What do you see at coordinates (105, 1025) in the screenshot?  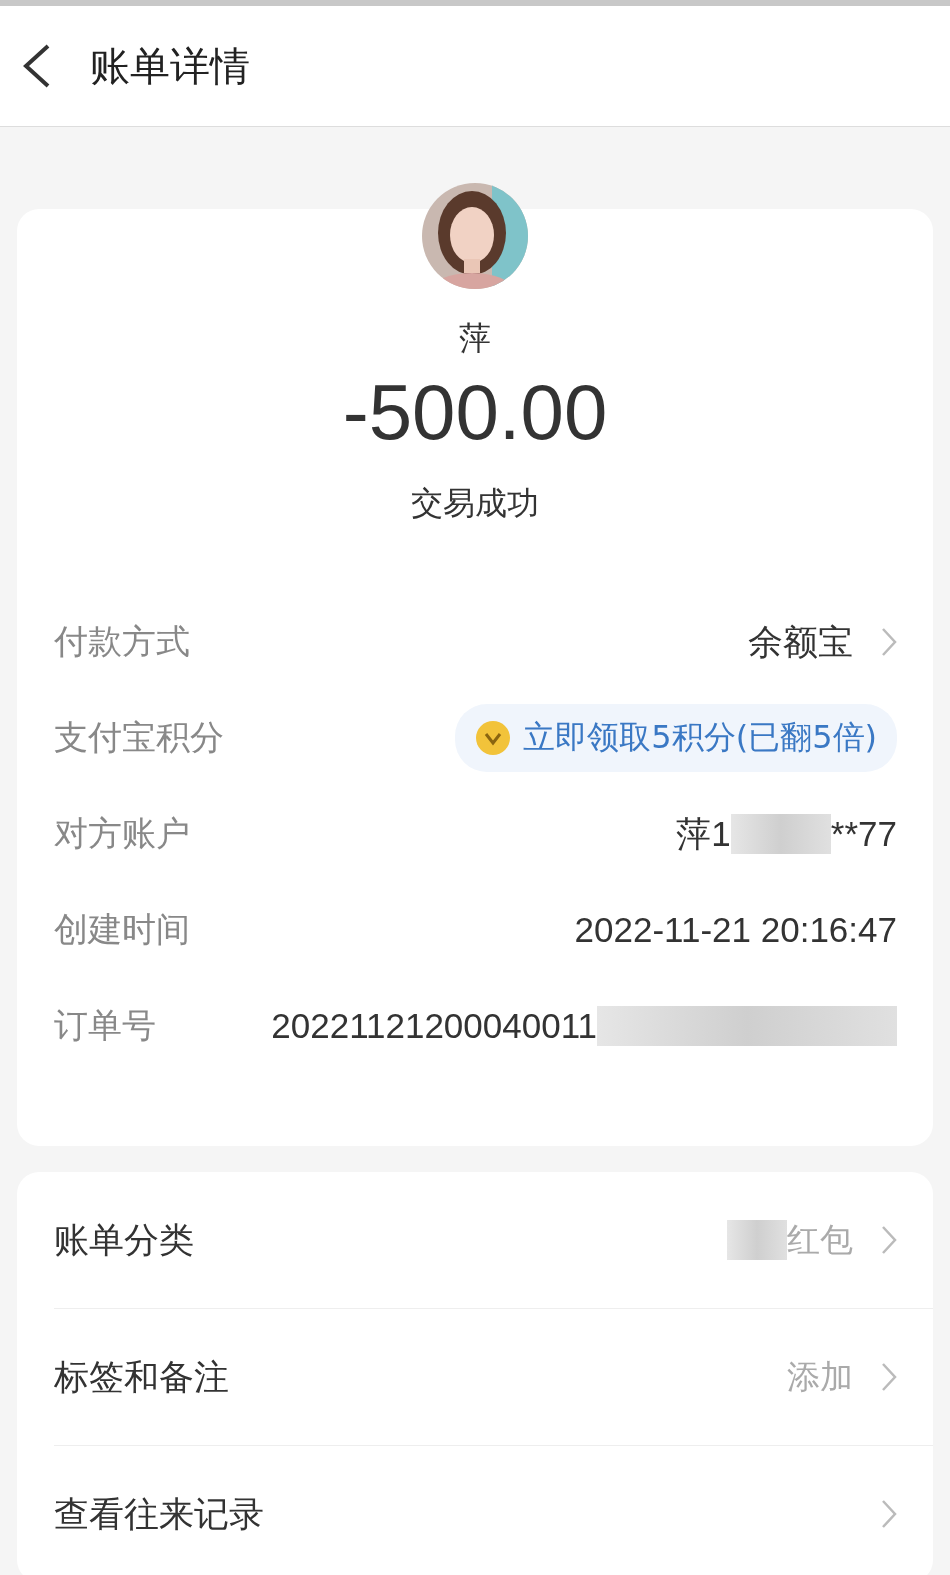 I see `detail-label: 订单号` at bounding box center [105, 1025].